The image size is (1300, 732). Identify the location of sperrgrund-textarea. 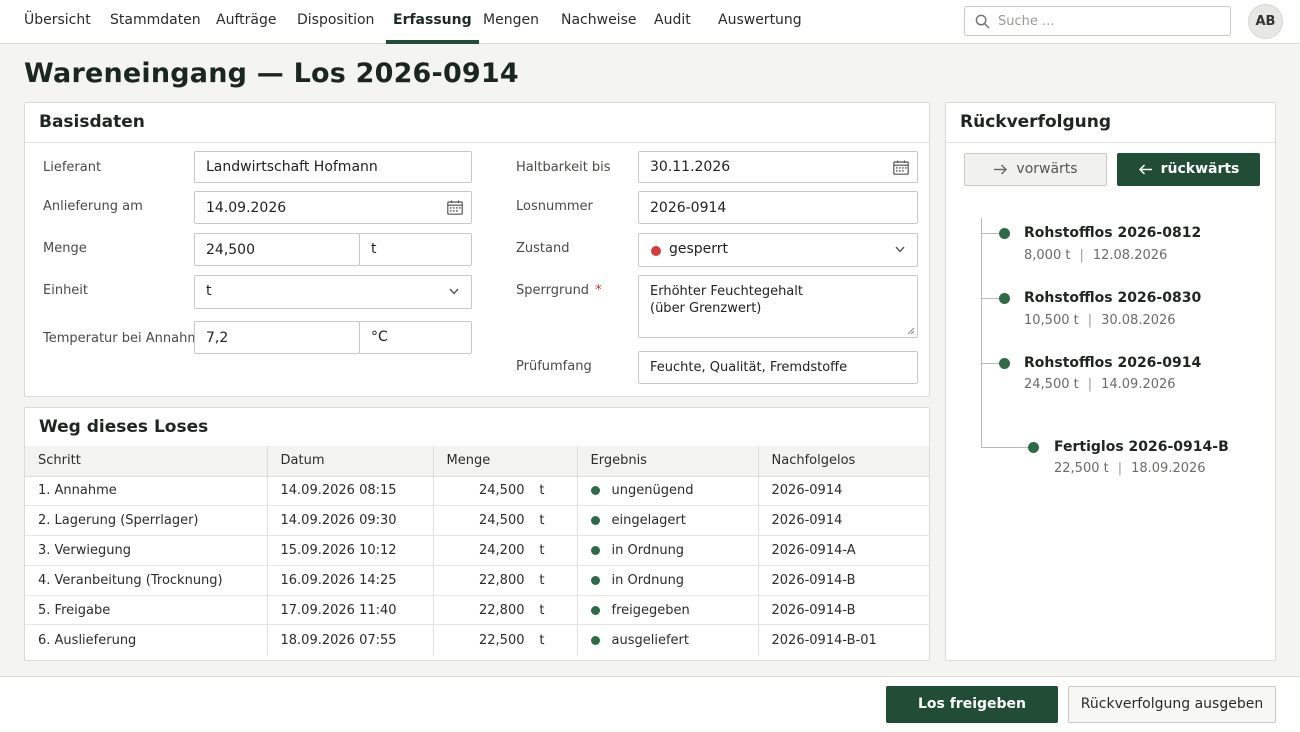
(778, 306).